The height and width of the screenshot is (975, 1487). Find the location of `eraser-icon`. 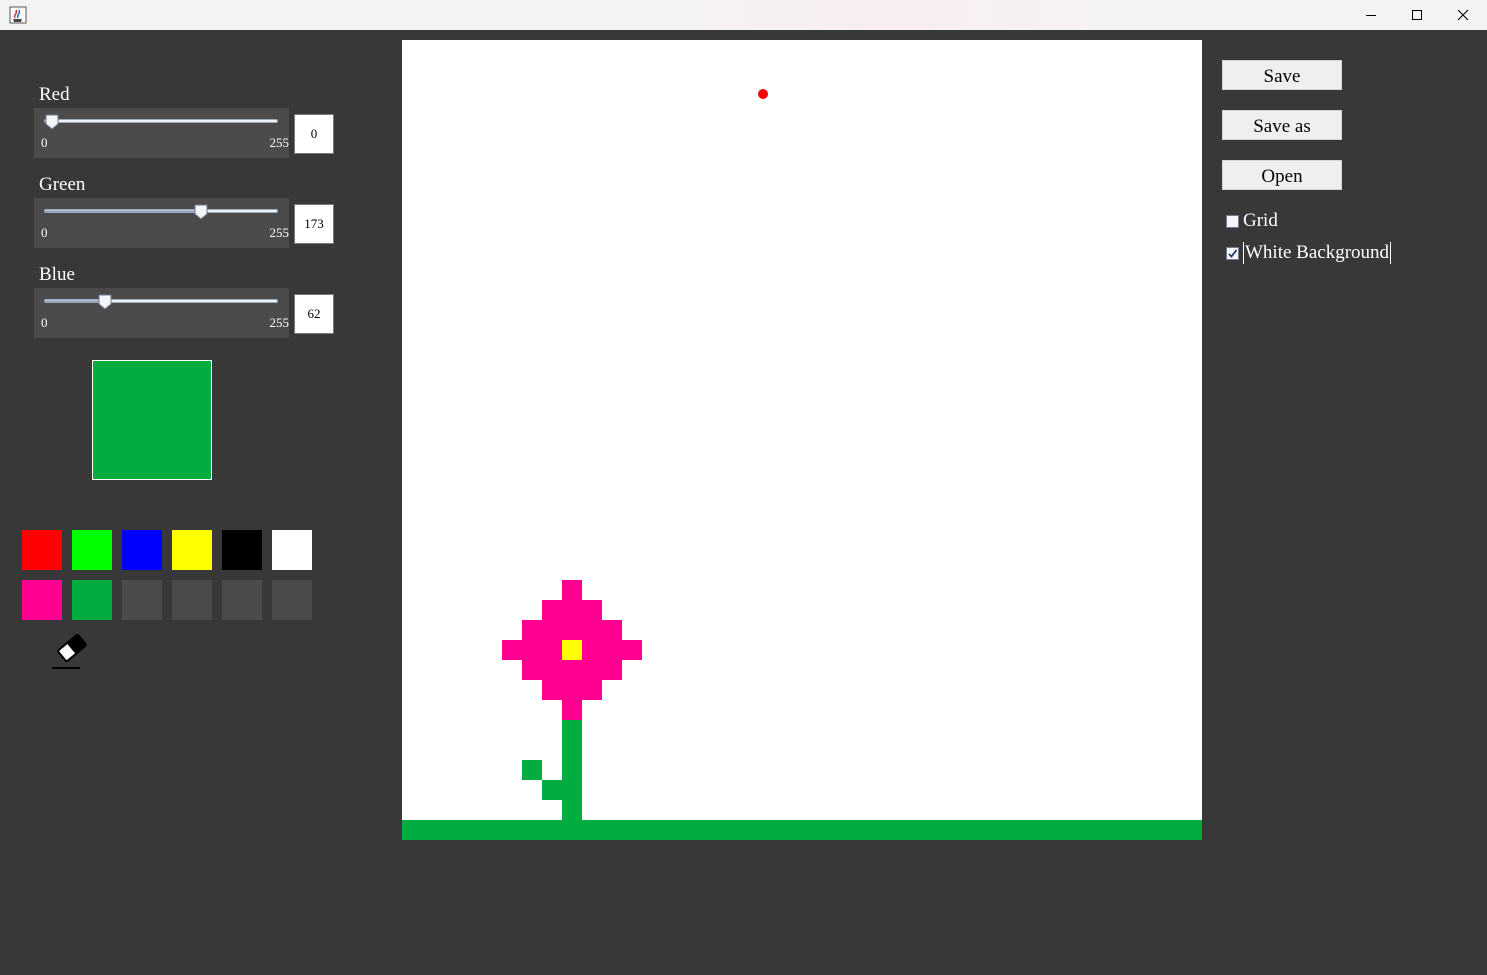

eraser-icon is located at coordinates (69, 651).